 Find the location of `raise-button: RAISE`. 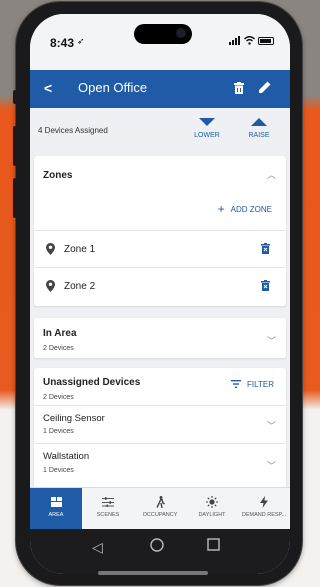

raise-button: RAISE is located at coordinates (259, 128).